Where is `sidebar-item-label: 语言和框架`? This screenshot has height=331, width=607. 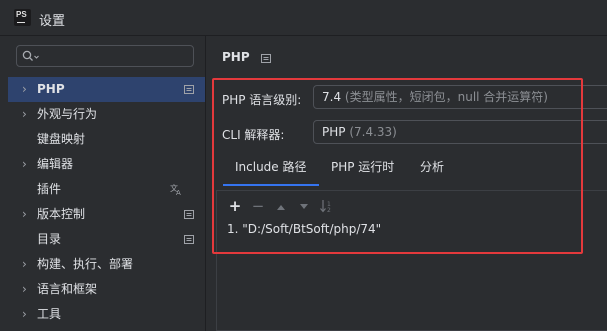 sidebar-item-label: 语言和框架 is located at coordinates (67, 289).